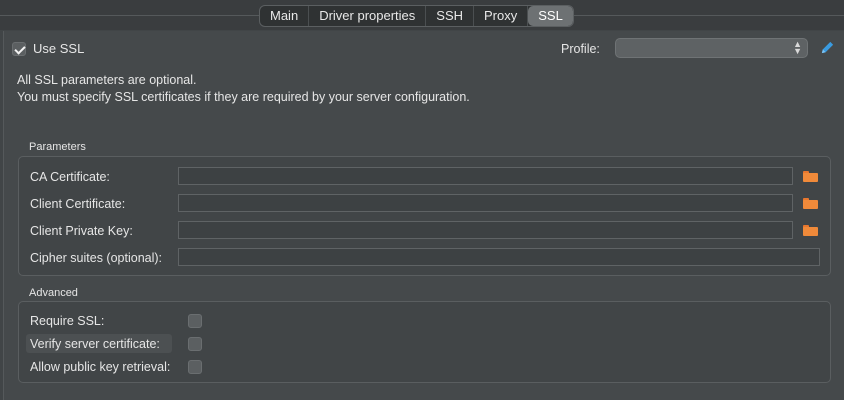  Describe the element at coordinates (501, 16) in the screenshot. I see `tab-proxy: Proxy` at that location.